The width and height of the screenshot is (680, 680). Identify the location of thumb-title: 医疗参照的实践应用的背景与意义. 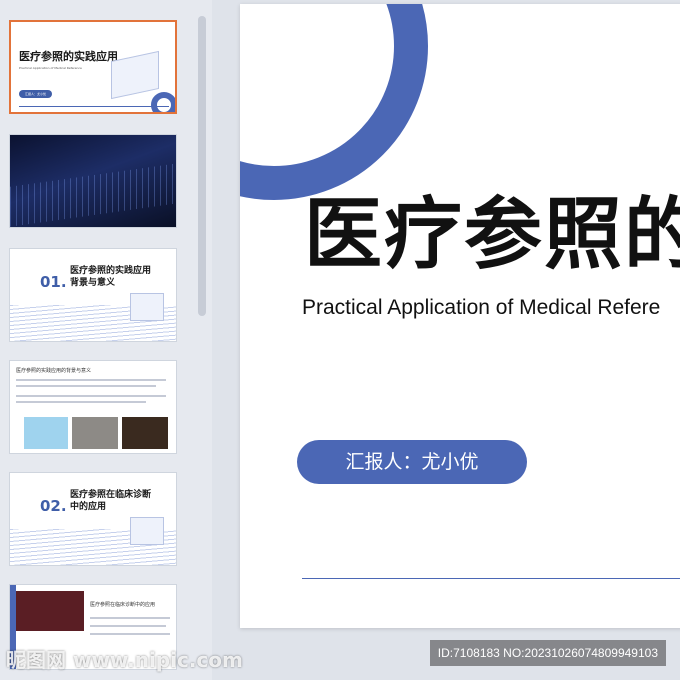
(54, 371).